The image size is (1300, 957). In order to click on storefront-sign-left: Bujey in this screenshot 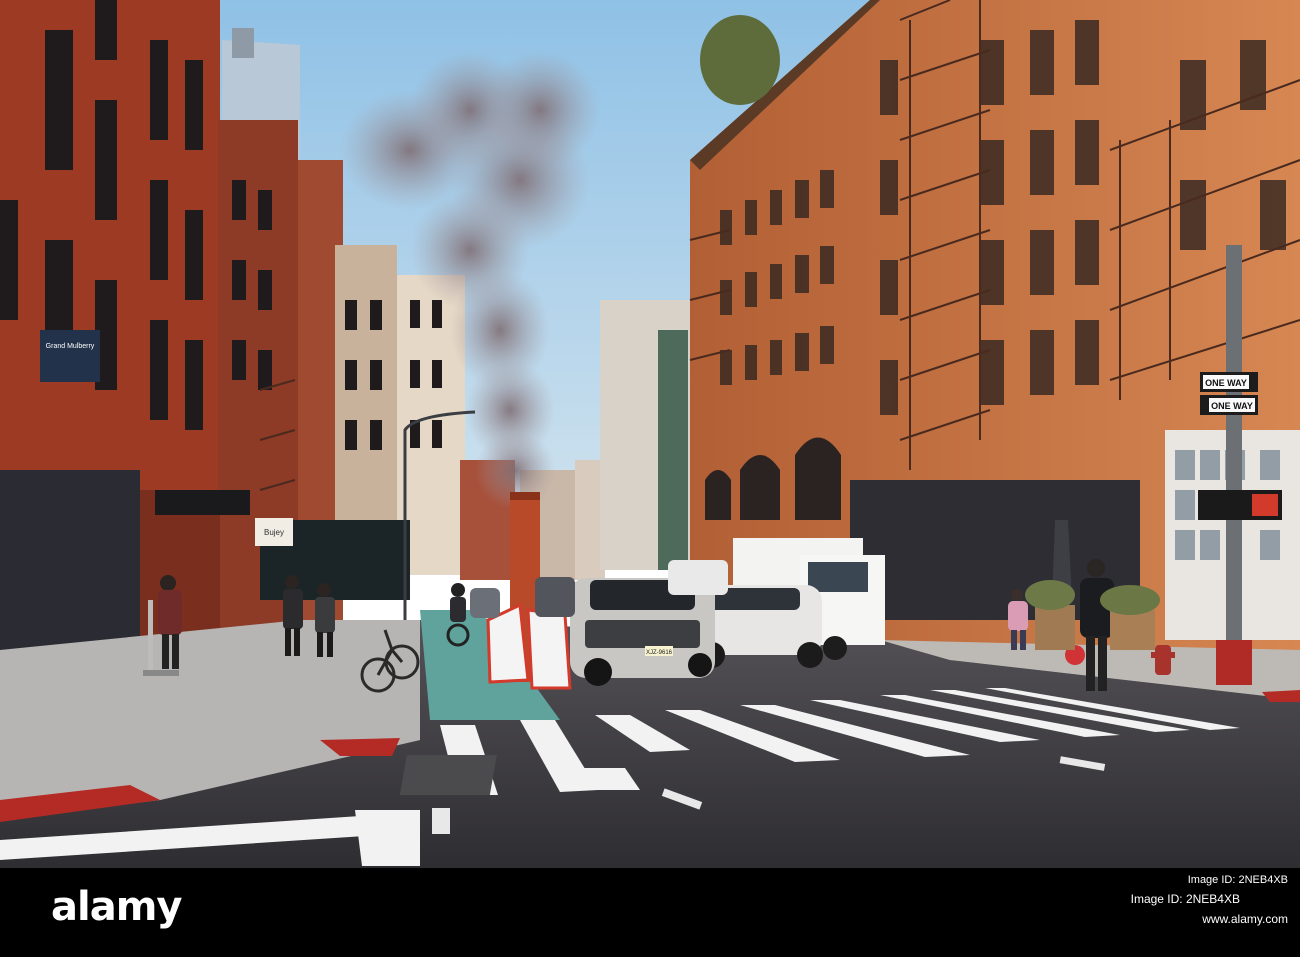, I will do `click(274, 532)`.